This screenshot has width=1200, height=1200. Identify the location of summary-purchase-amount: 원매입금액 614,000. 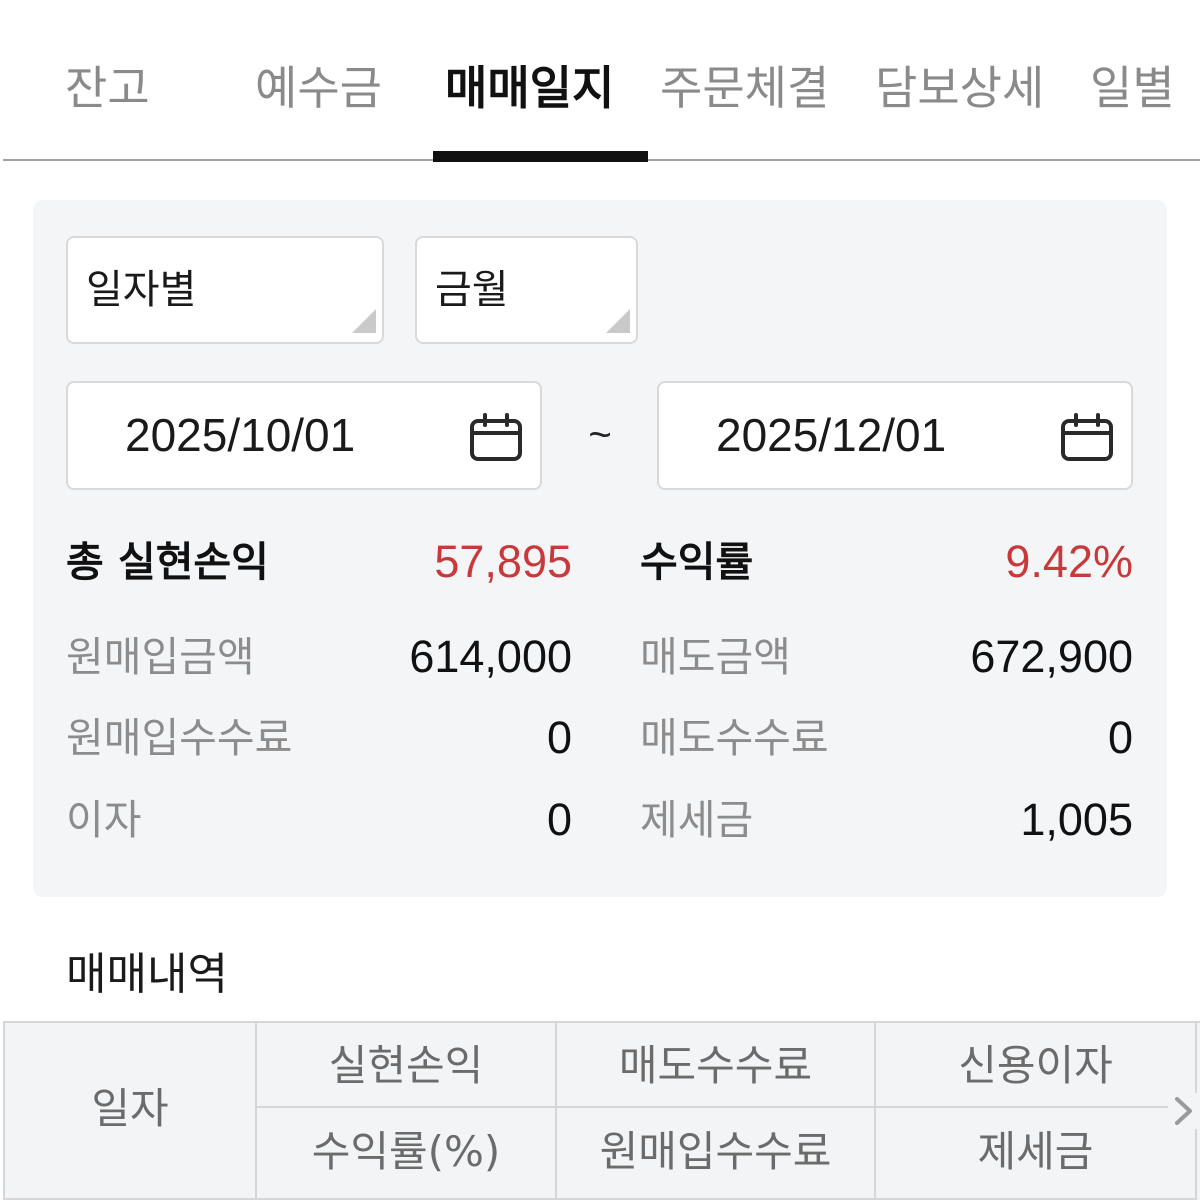
(319, 657).